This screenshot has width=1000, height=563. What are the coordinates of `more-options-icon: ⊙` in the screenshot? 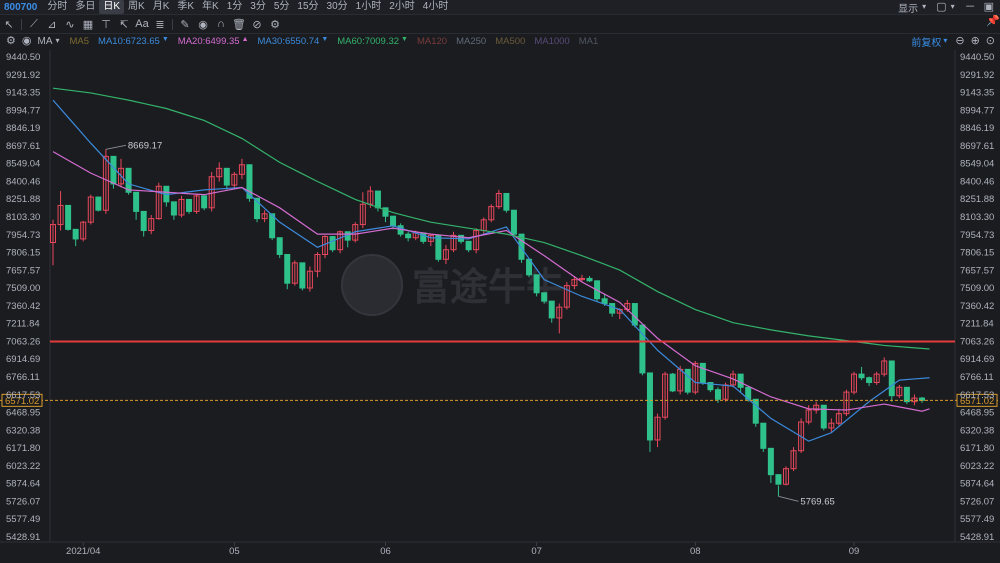 It's located at (990, 41).